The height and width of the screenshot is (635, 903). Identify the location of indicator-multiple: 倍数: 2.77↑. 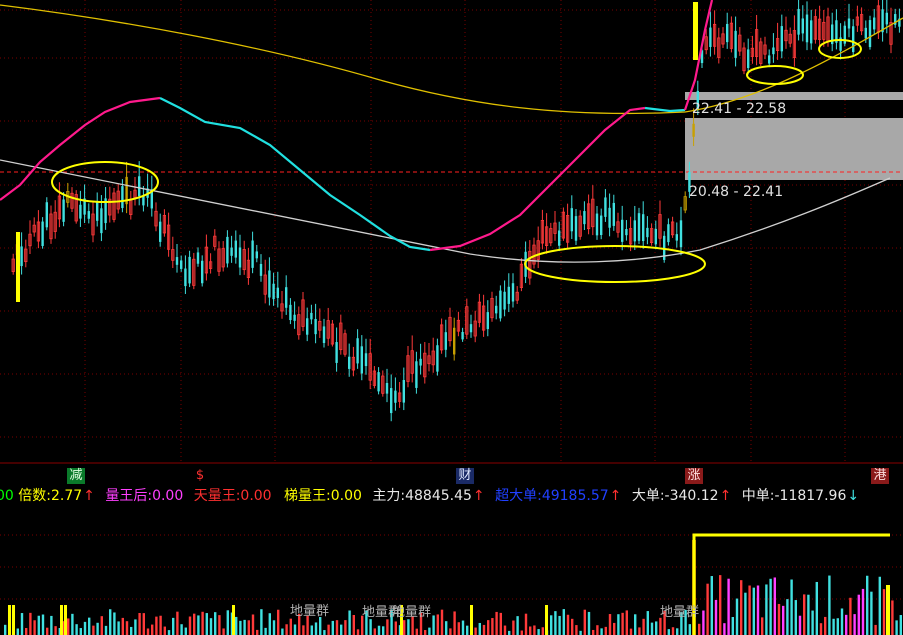
(59, 496).